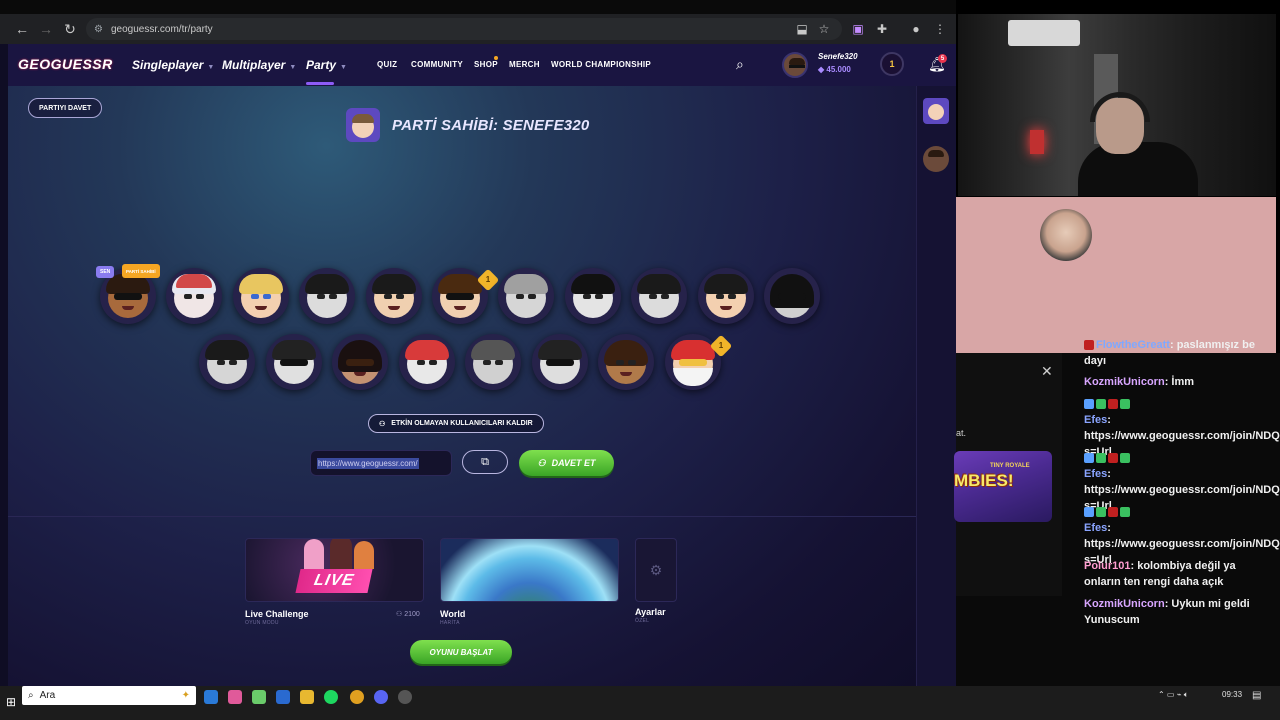 The image size is (1280, 720). I want to click on geoguessr-logo: GEOGUESSR, so click(65, 64).